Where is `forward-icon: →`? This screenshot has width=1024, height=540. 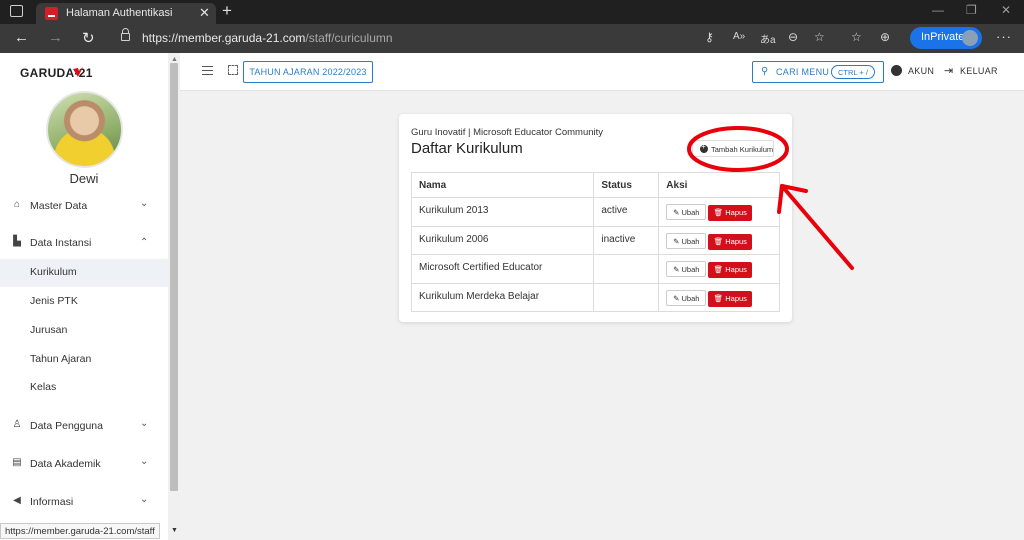
forward-icon: → is located at coordinates (55, 37).